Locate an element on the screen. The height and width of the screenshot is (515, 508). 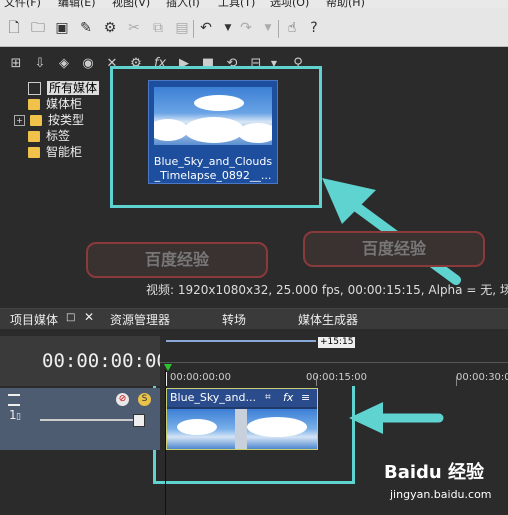
tab-media-generators: 媒体生成器 is located at coordinates (328, 319).